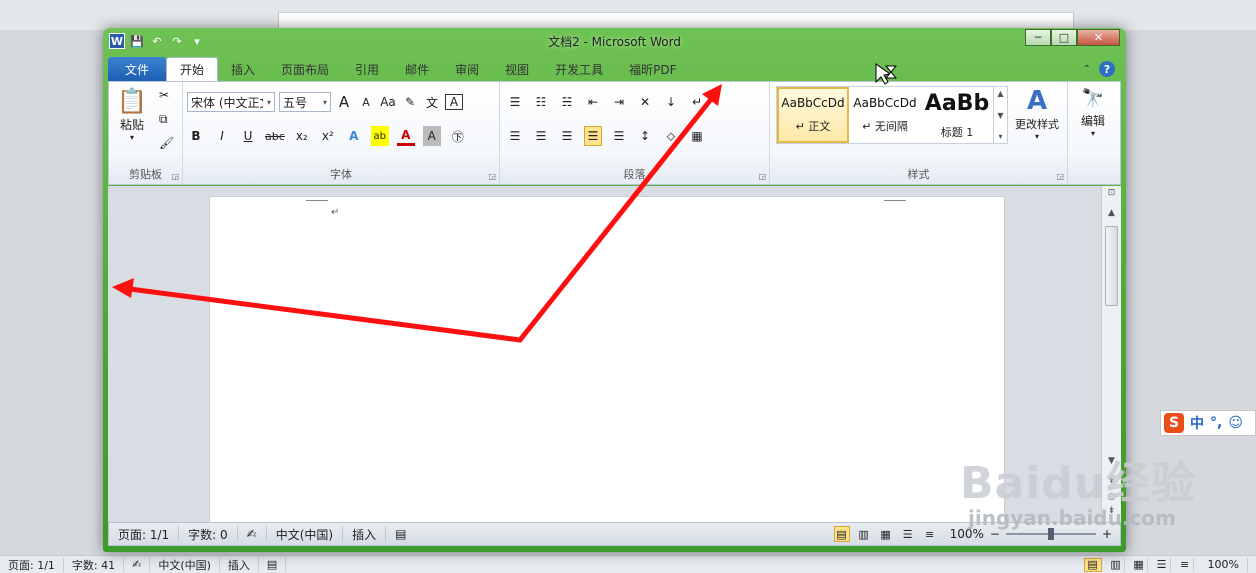  What do you see at coordinates (1235, 423) in the screenshot?
I see `ime-emoji-icon: ☺` at bounding box center [1235, 423].